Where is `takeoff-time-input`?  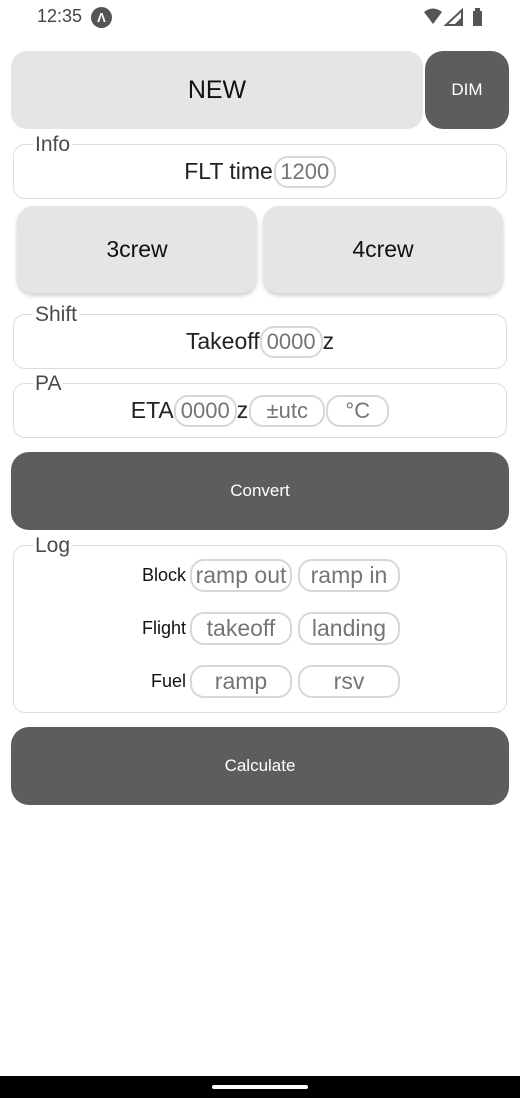
takeoff-time-input is located at coordinates (291, 341).